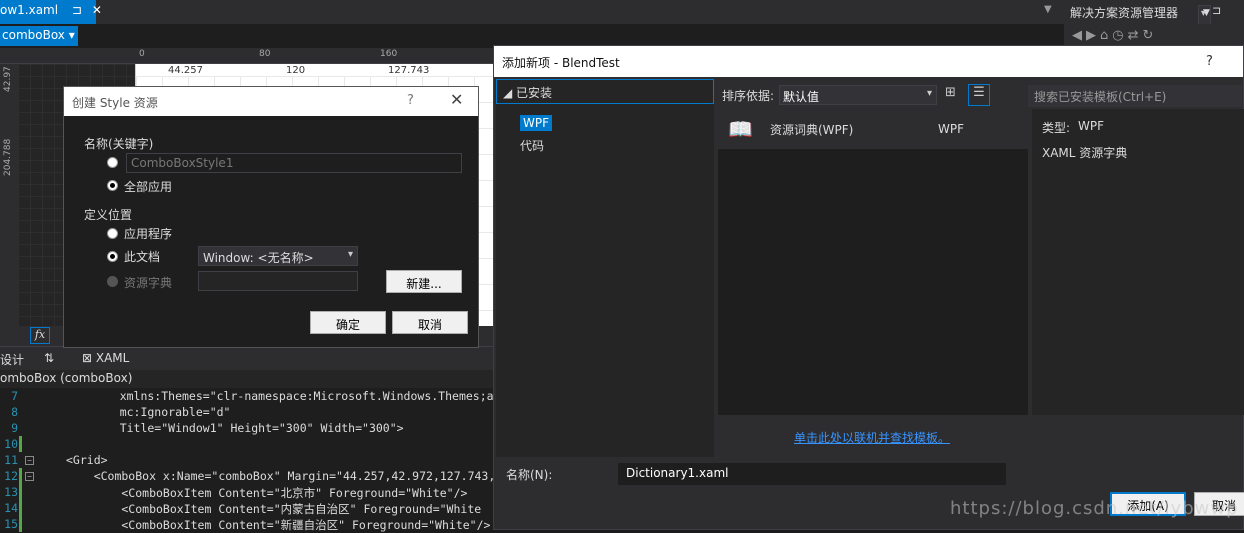  What do you see at coordinates (1085, 153) in the screenshot?
I see `detail-description: XAML 资源字典` at bounding box center [1085, 153].